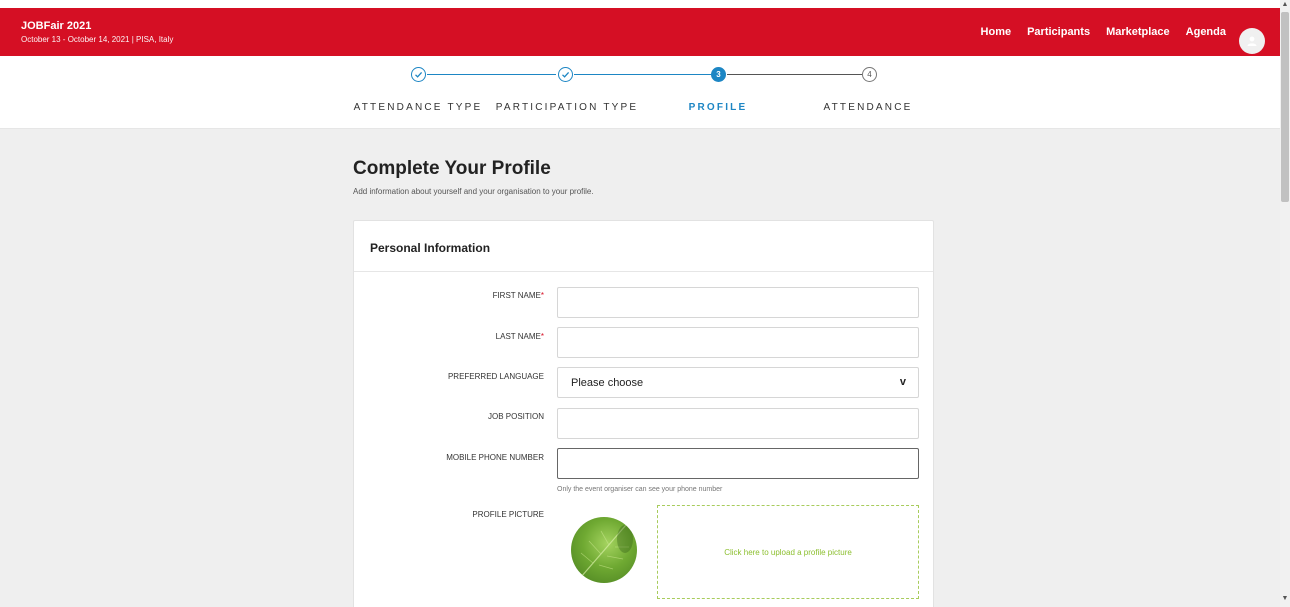 This screenshot has height=607, width=1290. What do you see at coordinates (452, 168) in the screenshot?
I see `page-title: Complete Your Profile` at bounding box center [452, 168].